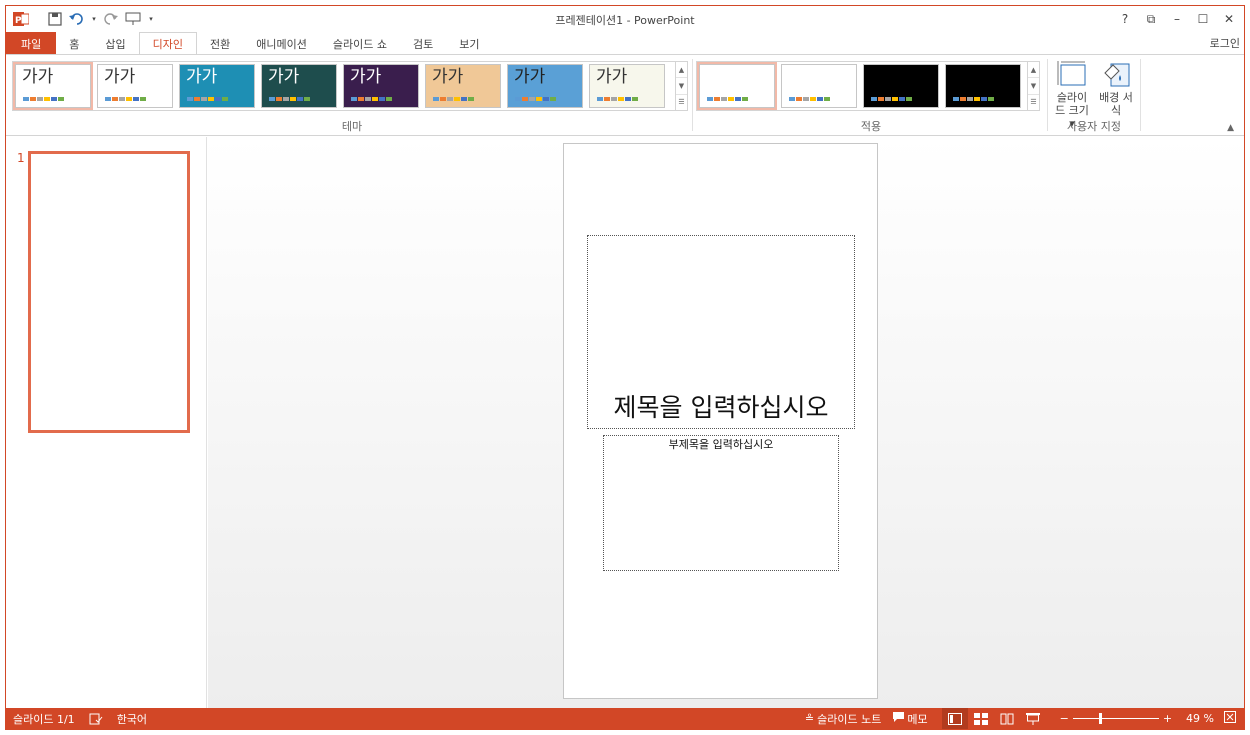 This screenshot has height=735, width=1250. What do you see at coordinates (31, 43) in the screenshot?
I see `tab-file: 파일` at bounding box center [31, 43].